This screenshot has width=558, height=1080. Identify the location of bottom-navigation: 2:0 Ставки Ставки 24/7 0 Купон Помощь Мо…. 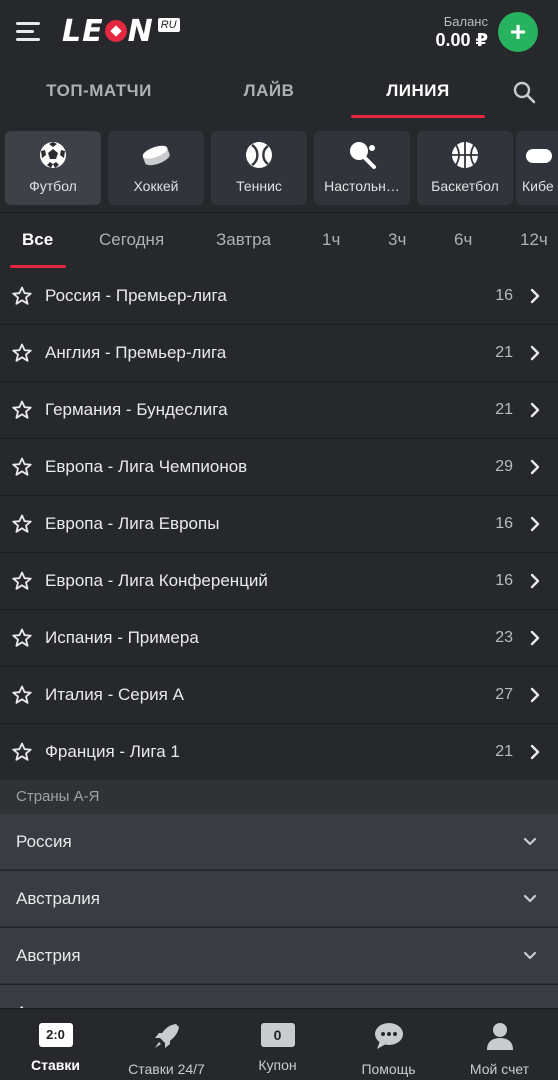
(279, 1044).